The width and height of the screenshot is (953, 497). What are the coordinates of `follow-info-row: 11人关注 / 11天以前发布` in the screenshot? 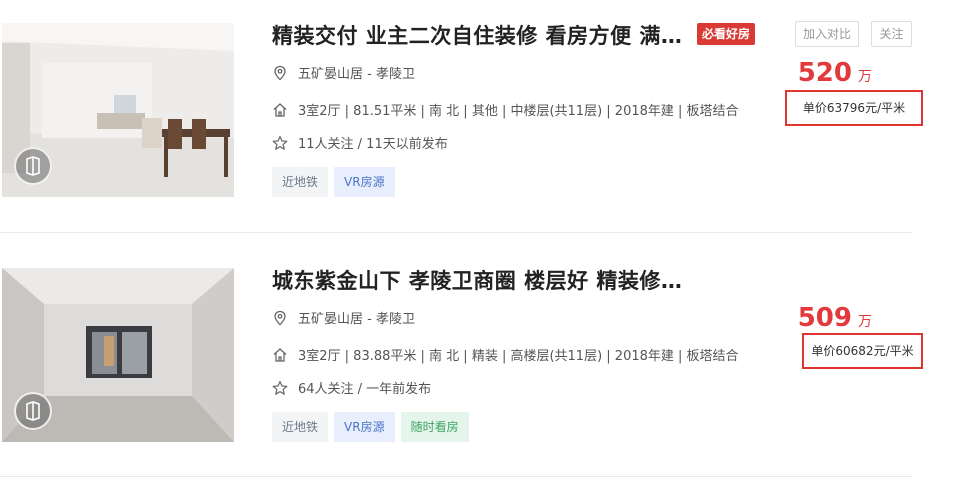 It's located at (360, 142).